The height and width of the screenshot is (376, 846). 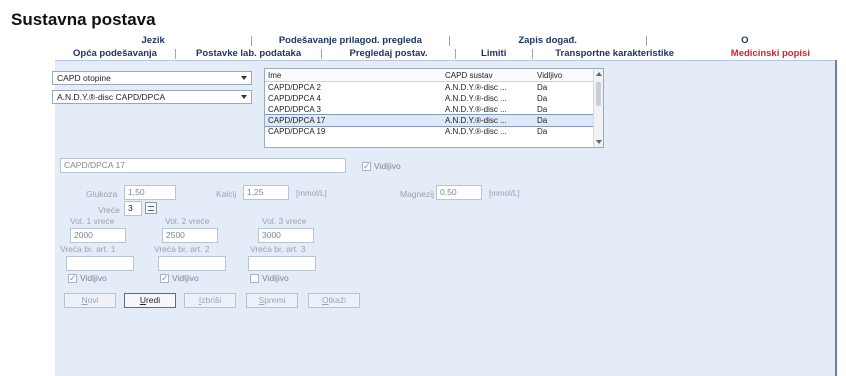 I want to click on new-button: Novi, so click(x=90, y=300).